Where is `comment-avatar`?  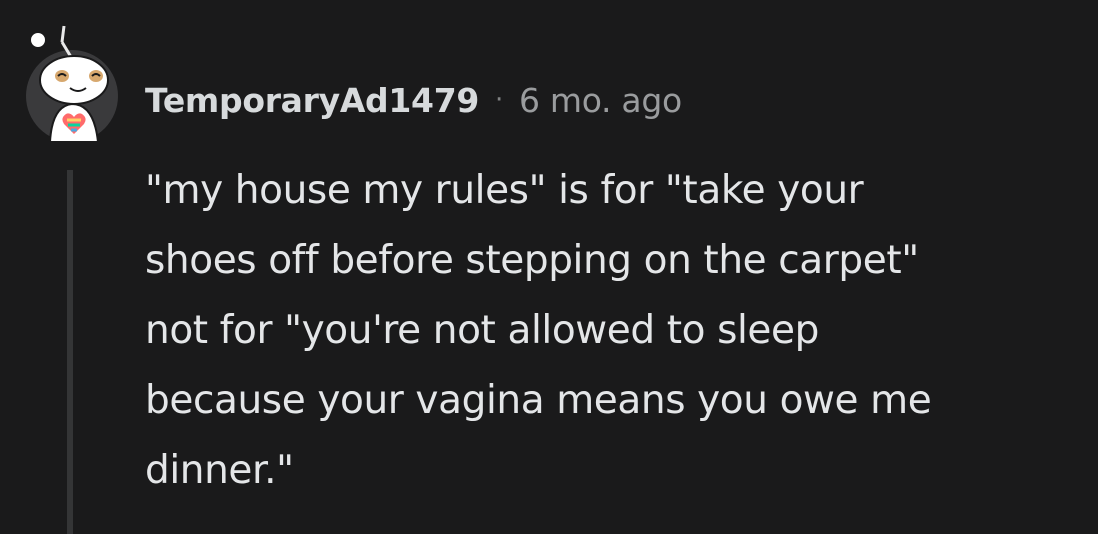 comment-avatar is located at coordinates (72, 83).